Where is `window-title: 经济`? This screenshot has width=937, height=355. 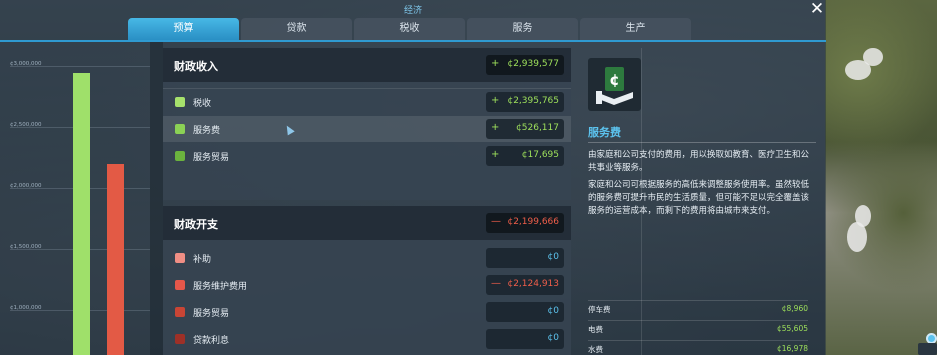
window-title: 经济 is located at coordinates (412, 11).